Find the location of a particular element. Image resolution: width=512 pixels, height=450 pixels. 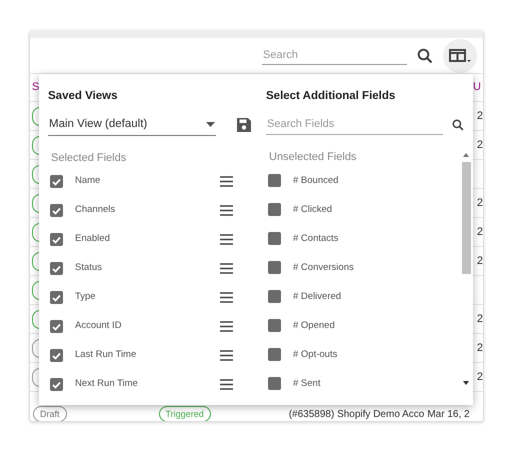

field-label: # Opt-outs is located at coordinates (315, 355).